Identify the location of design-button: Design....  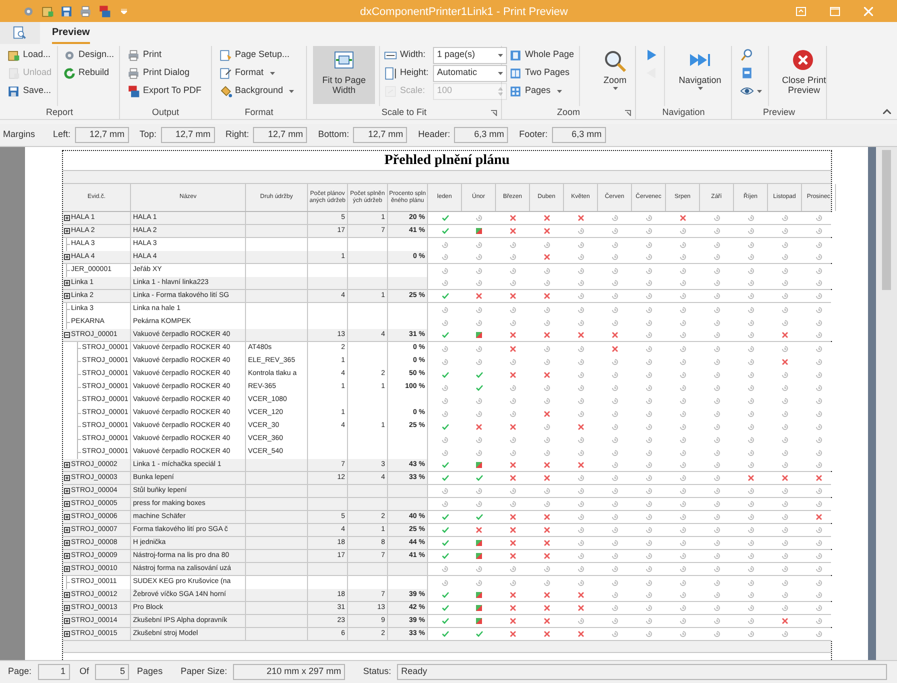
(89, 55).